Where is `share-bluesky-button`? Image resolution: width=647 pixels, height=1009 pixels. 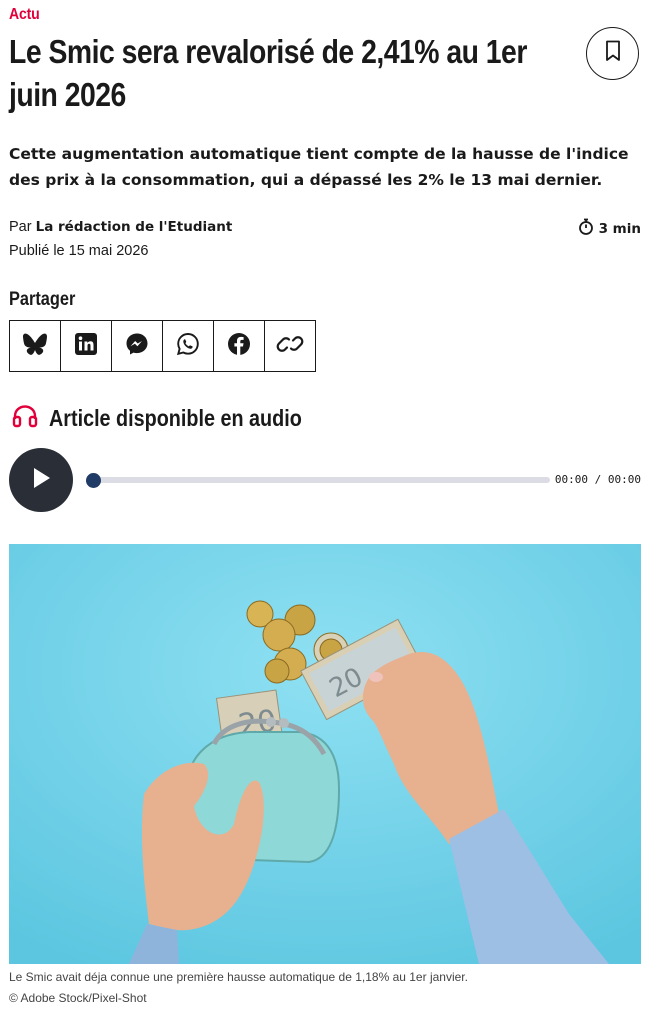
share-bluesky-button is located at coordinates (35, 346).